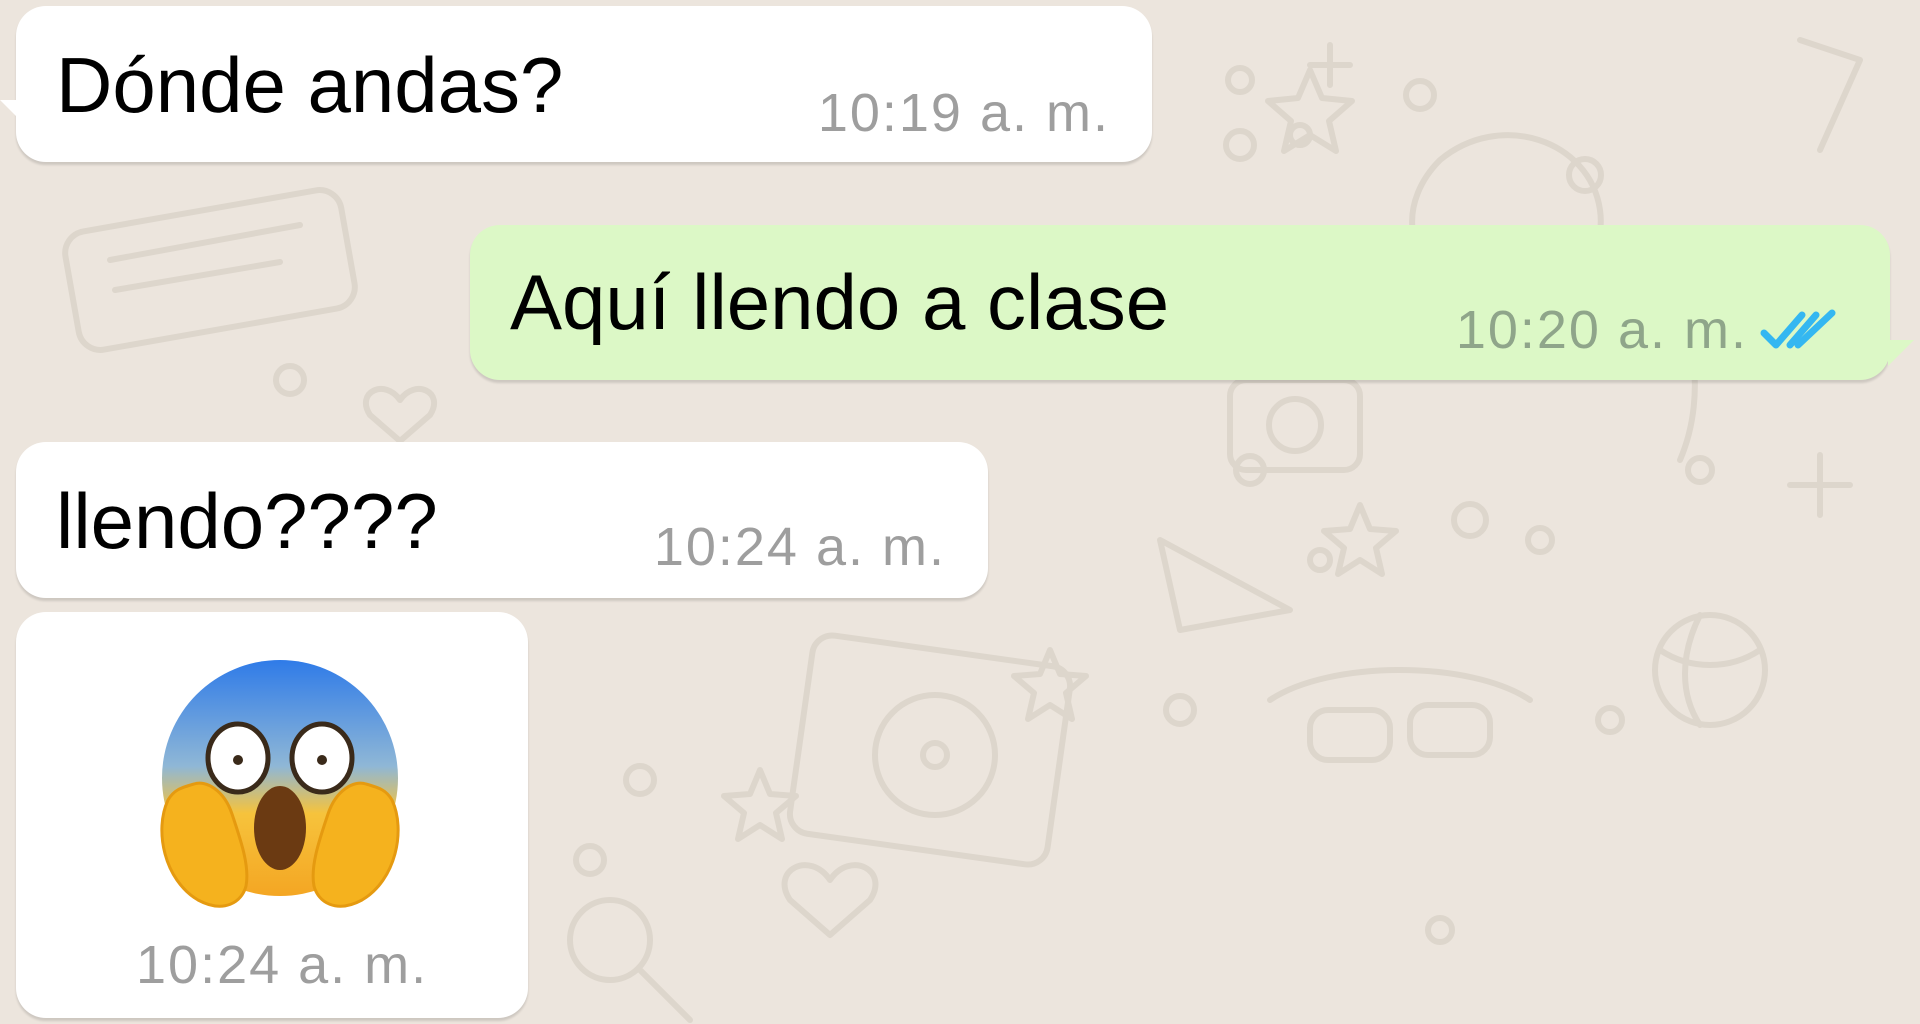 This screenshot has height=1024, width=1920. Describe the element at coordinates (1601, 330) in the screenshot. I see `message-timestamp: 10:20 a. m.` at that location.